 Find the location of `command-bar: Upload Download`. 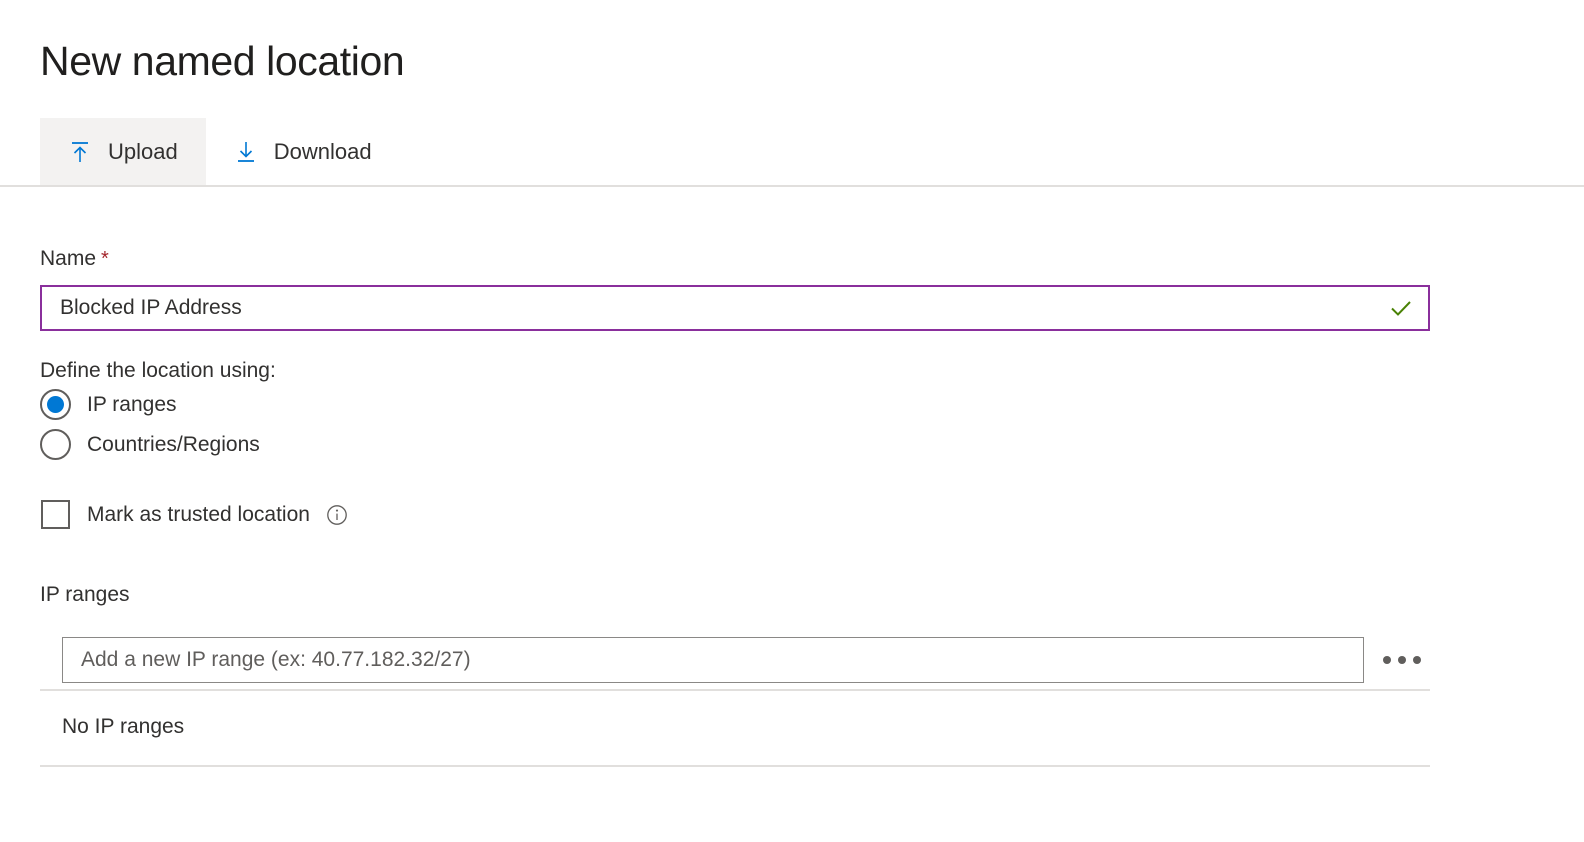

command-bar: Upload Download is located at coordinates (792, 152).